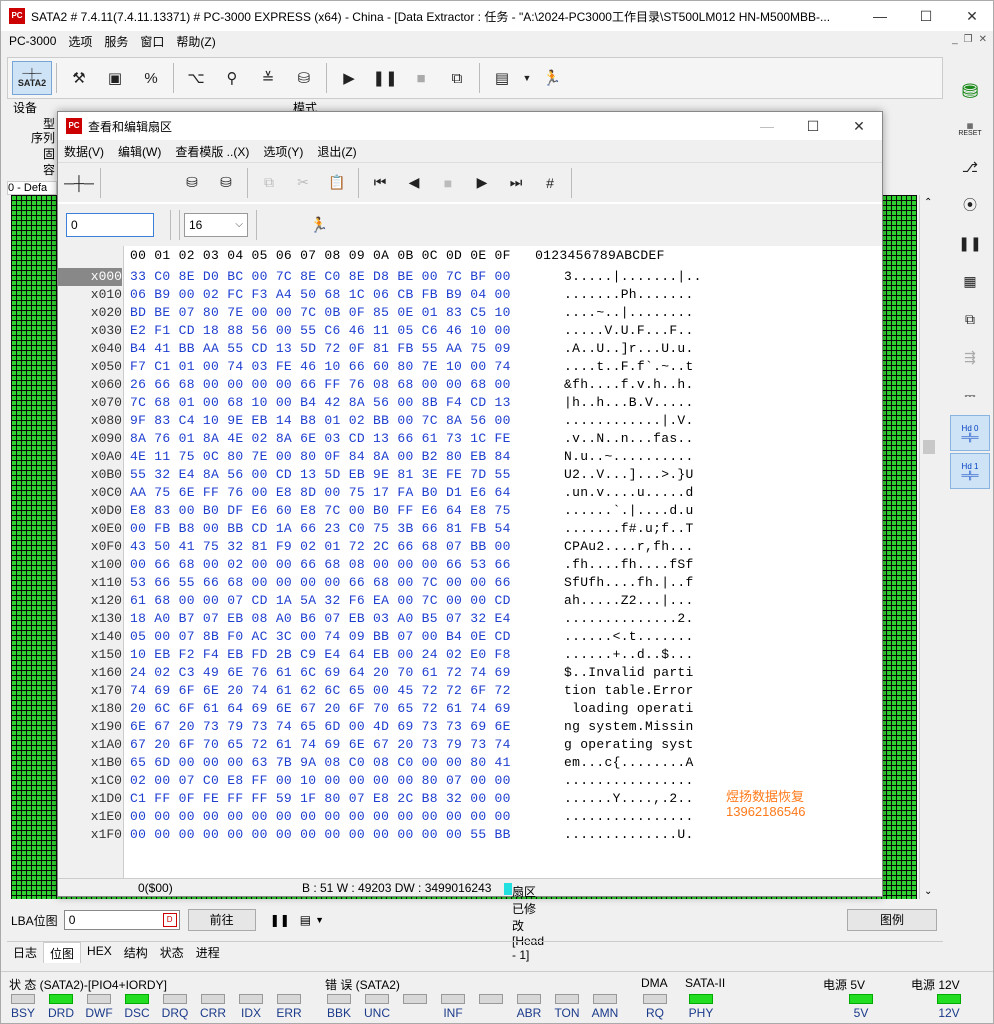 This screenshot has width=994, height=1024. What do you see at coordinates (629, 349) in the screenshot?
I see `row-ascii: .A..U..]r...U.u.` at bounding box center [629, 349].